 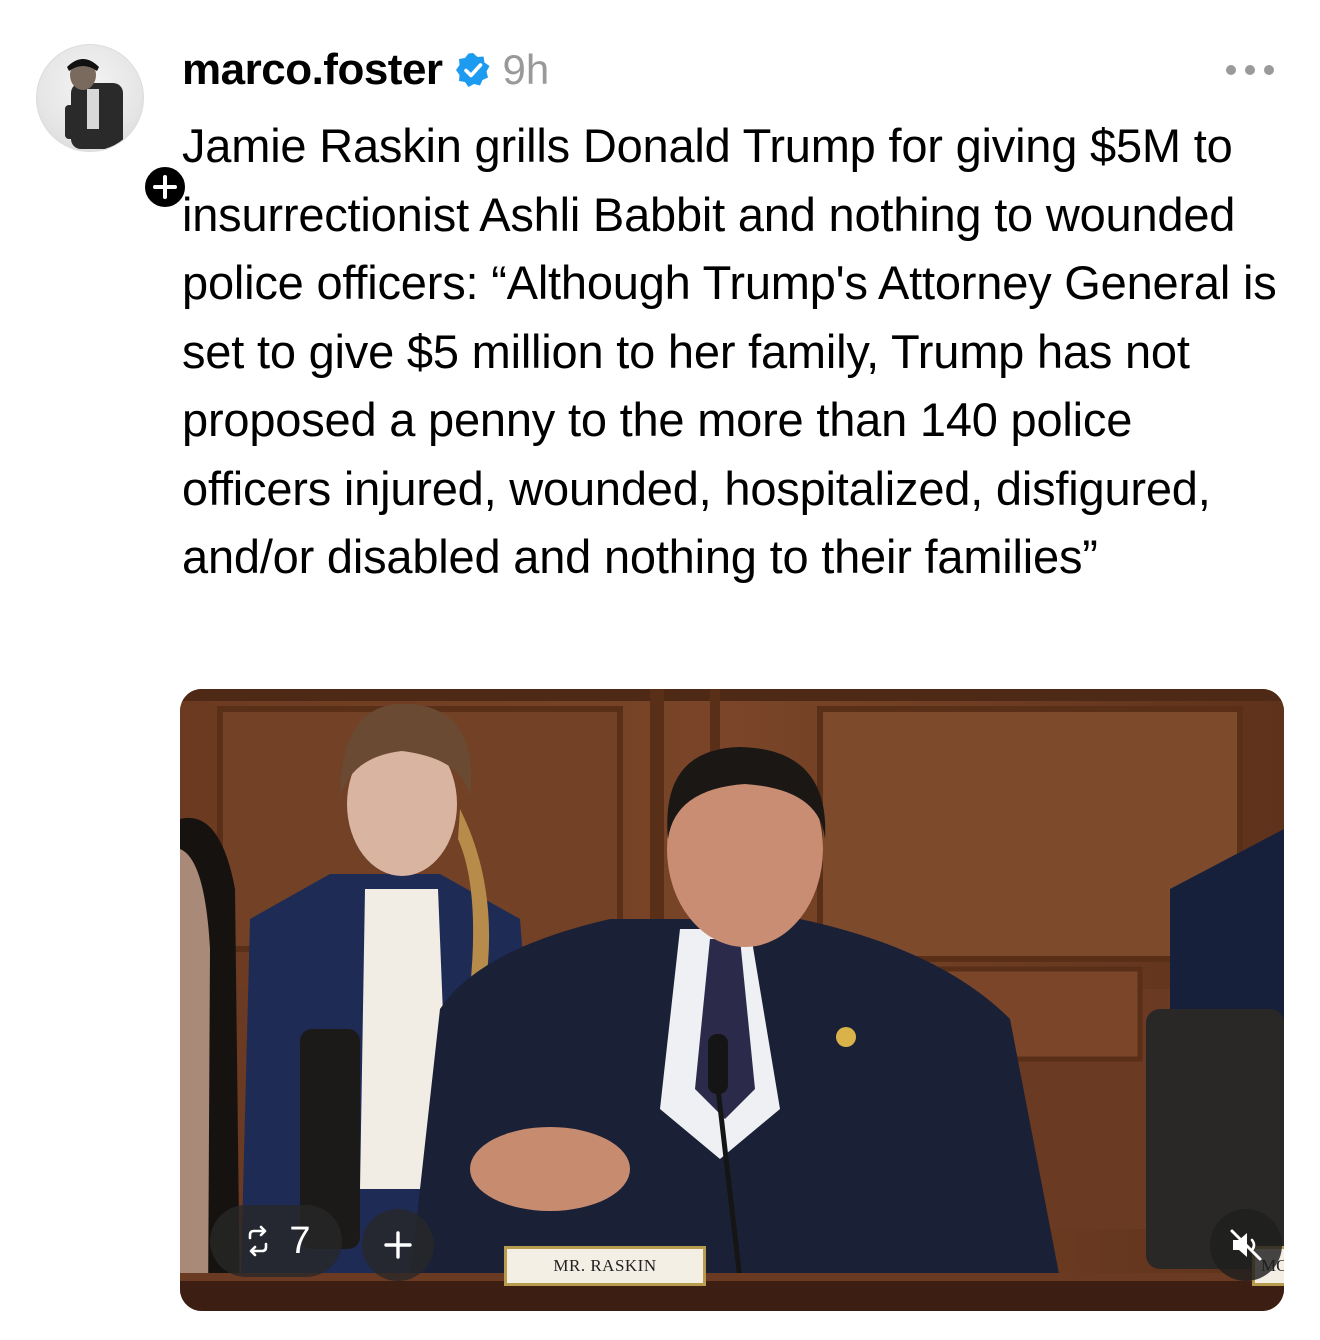 I want to click on speaker-muted-icon, so click(x=1246, y=1245).